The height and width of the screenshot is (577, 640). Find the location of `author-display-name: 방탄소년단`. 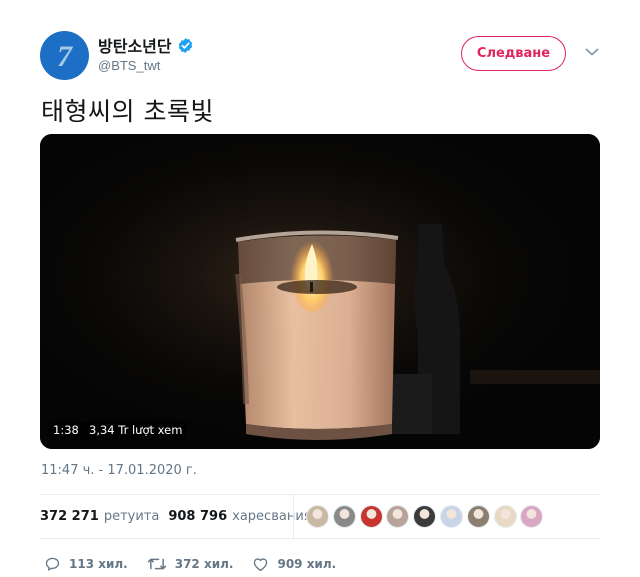

author-display-name: 방탄소년단 is located at coordinates (135, 45).